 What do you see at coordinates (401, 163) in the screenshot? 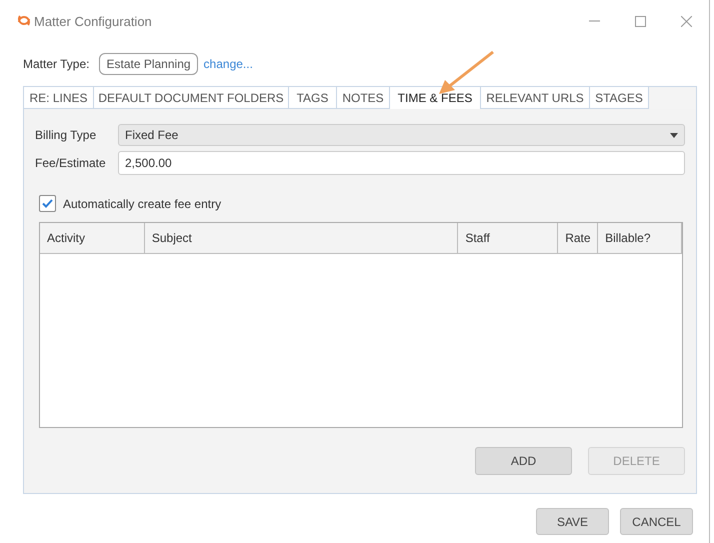
I see `fee-estimate-field: 2,500.00` at bounding box center [401, 163].